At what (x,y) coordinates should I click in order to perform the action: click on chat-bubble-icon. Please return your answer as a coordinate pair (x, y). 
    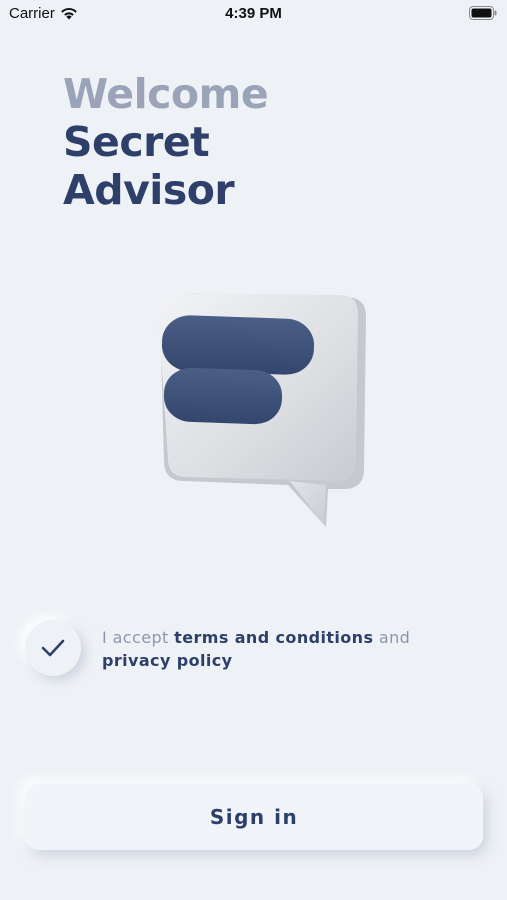
    Looking at the image, I should click on (262, 410).